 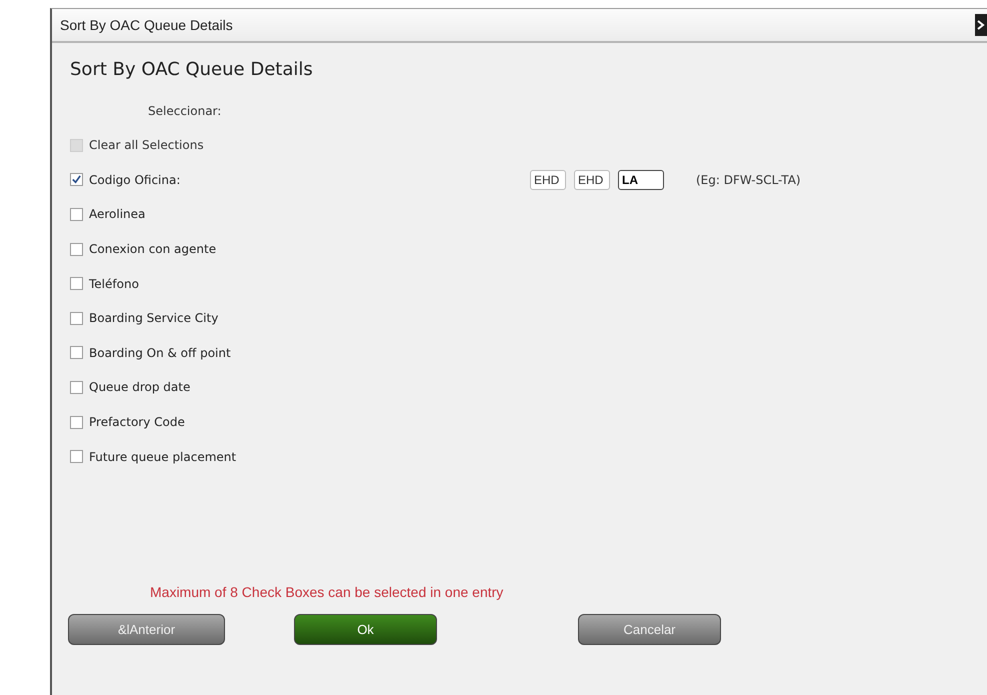 What do you see at coordinates (160, 353) in the screenshot?
I see `option-label: Boarding On & off point` at bounding box center [160, 353].